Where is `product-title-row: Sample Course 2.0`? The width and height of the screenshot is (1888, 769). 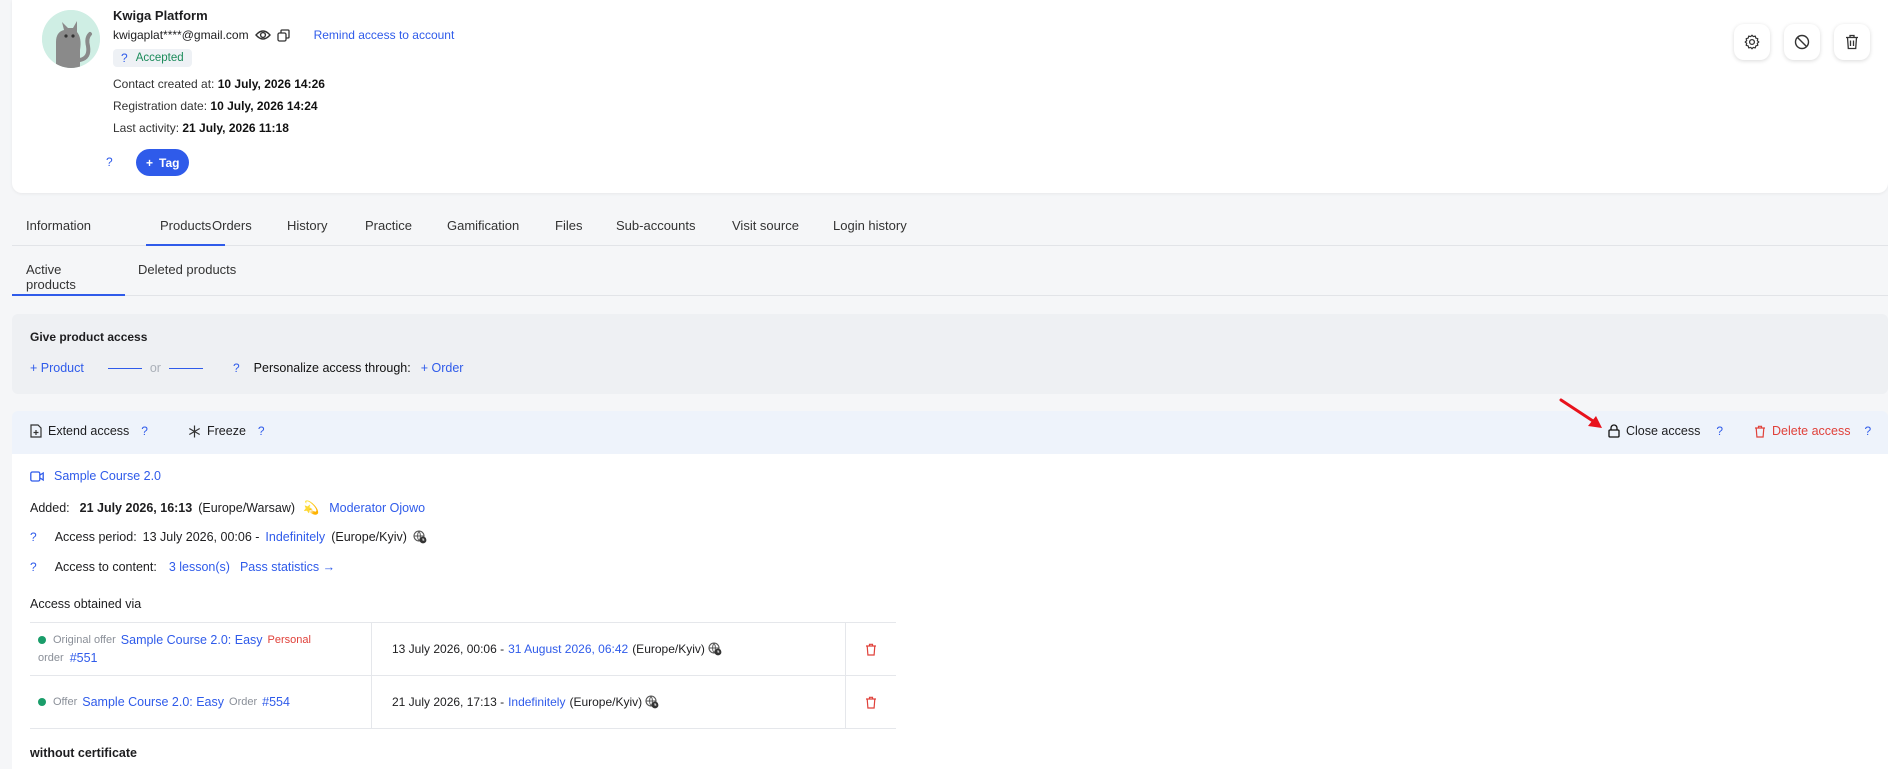
product-title-row: Sample Course 2.0 is located at coordinates (95, 476).